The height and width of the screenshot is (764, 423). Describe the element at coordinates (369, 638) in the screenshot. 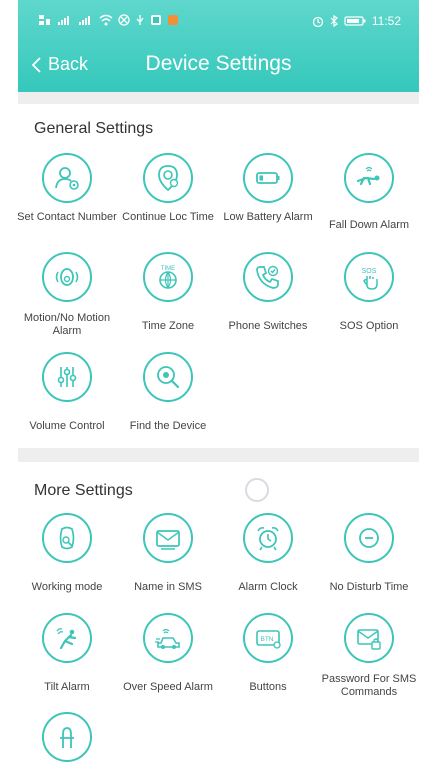

I see `envelope-lock-icon` at that location.